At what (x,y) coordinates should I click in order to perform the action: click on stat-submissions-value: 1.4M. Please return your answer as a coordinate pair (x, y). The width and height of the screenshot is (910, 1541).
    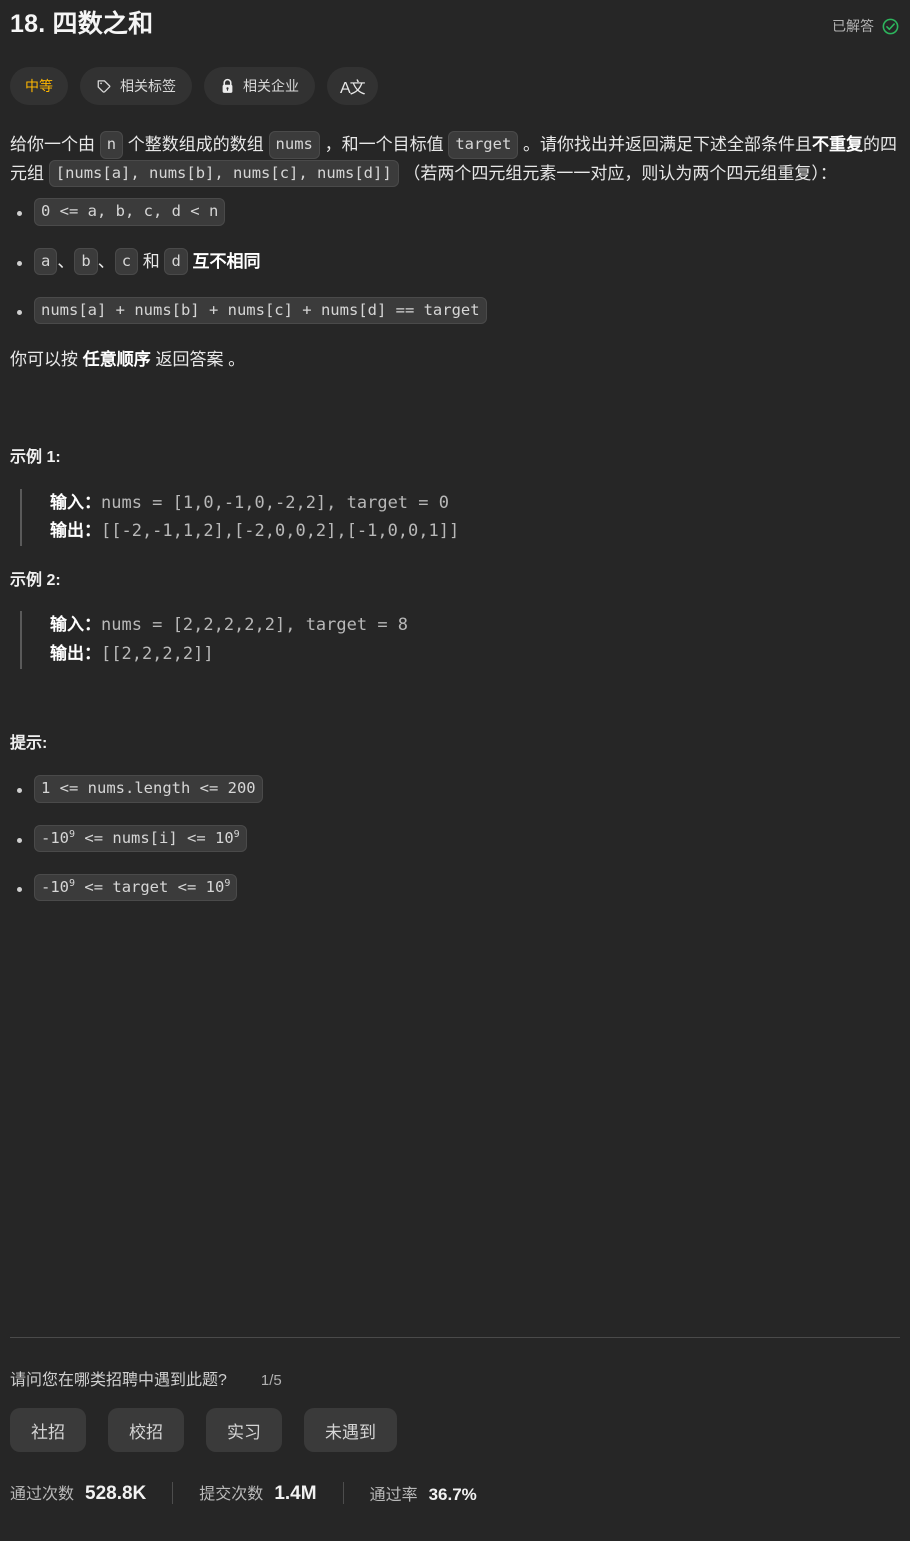
    Looking at the image, I should click on (295, 1493).